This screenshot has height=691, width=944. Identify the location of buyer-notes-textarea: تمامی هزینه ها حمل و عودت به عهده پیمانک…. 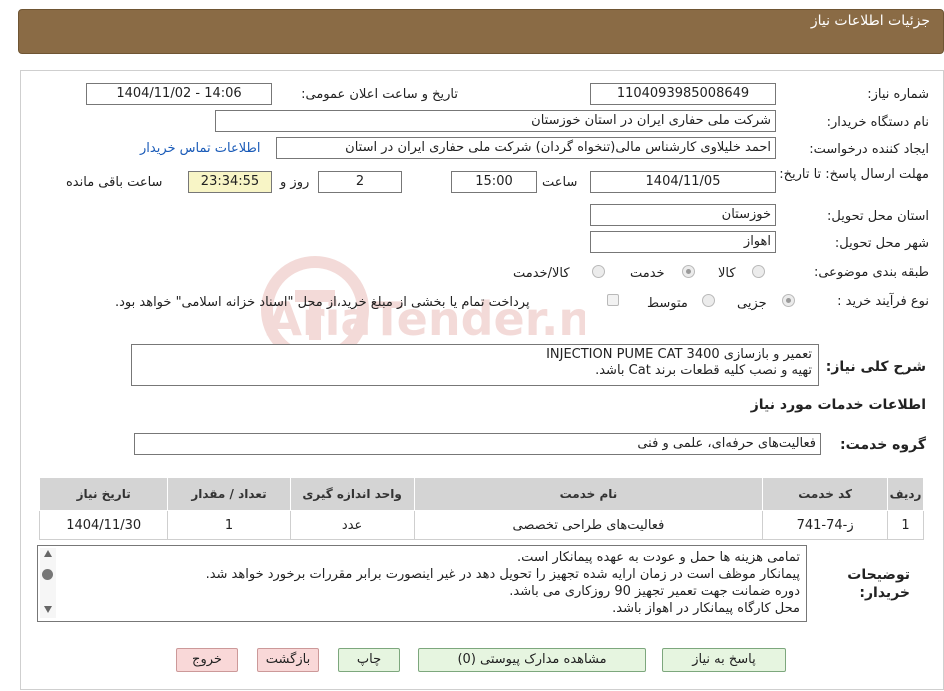
(422, 583).